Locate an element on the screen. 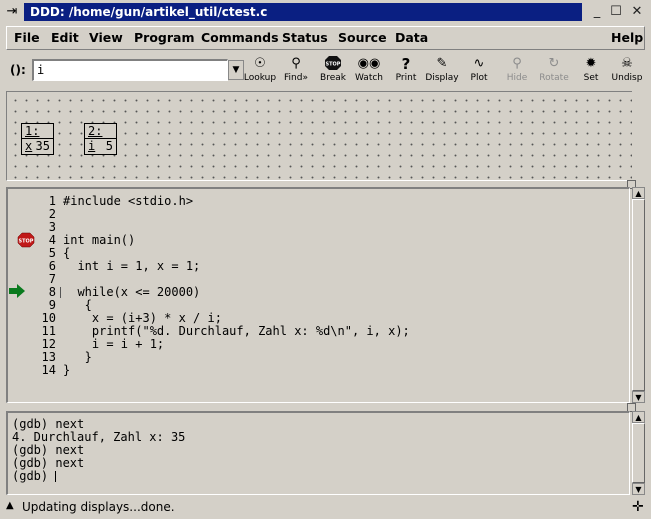 This screenshot has width=651, height=519. menu-file: File is located at coordinates (27, 37).